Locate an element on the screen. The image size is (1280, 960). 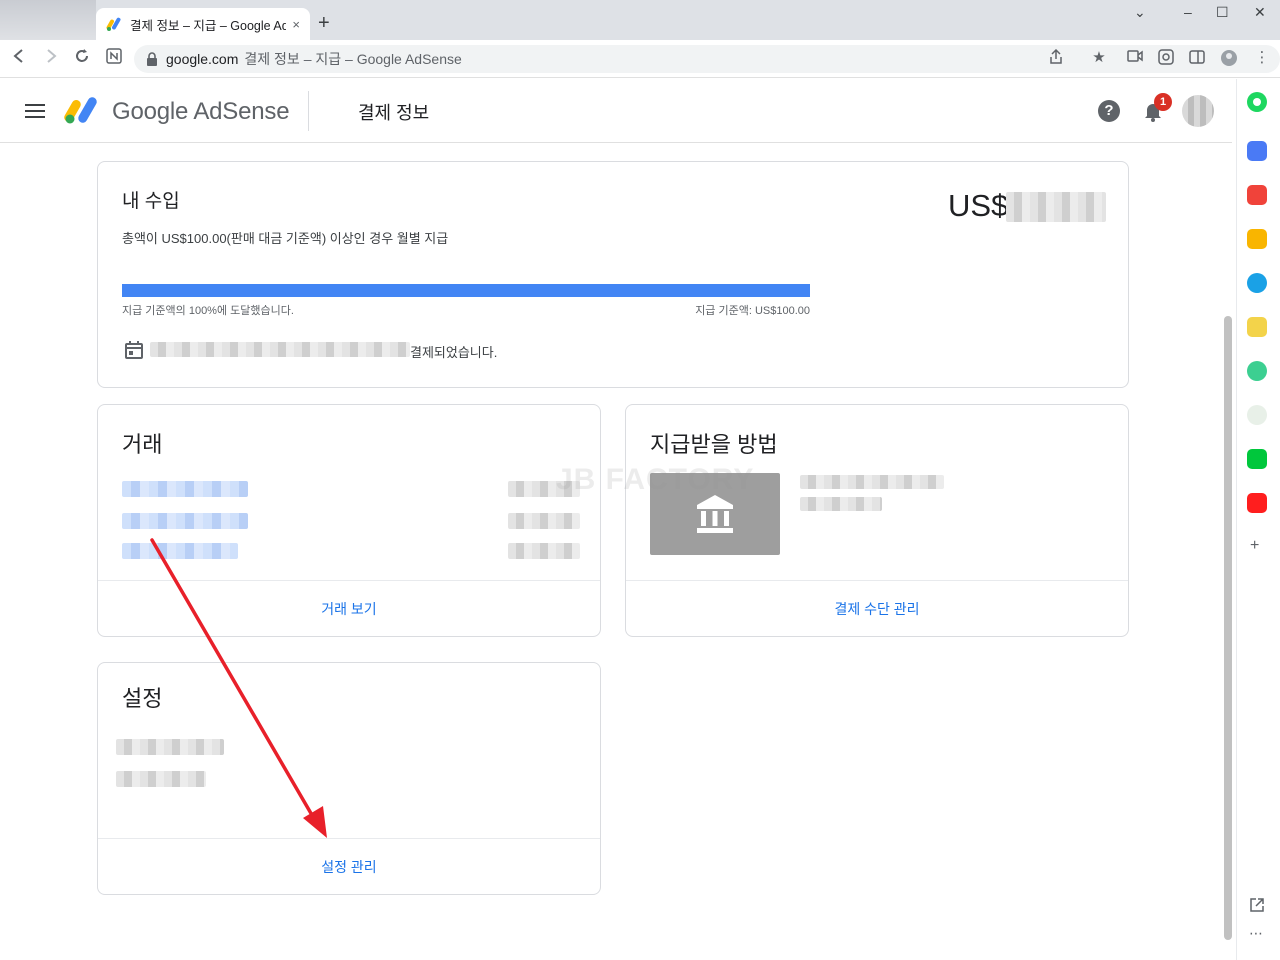
tabstrip-decoration is located at coordinates (48, 20).